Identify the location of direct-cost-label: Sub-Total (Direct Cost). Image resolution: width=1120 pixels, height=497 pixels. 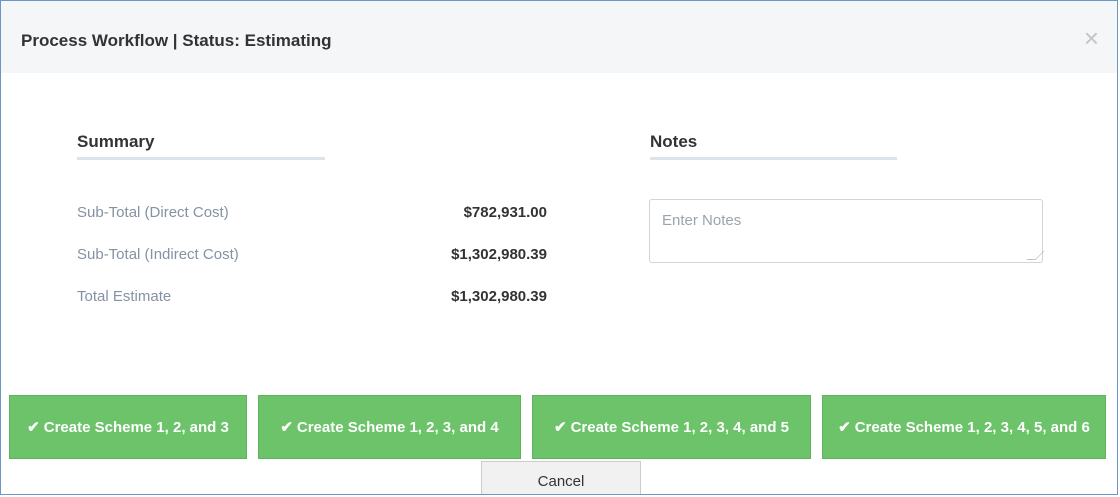
(153, 212).